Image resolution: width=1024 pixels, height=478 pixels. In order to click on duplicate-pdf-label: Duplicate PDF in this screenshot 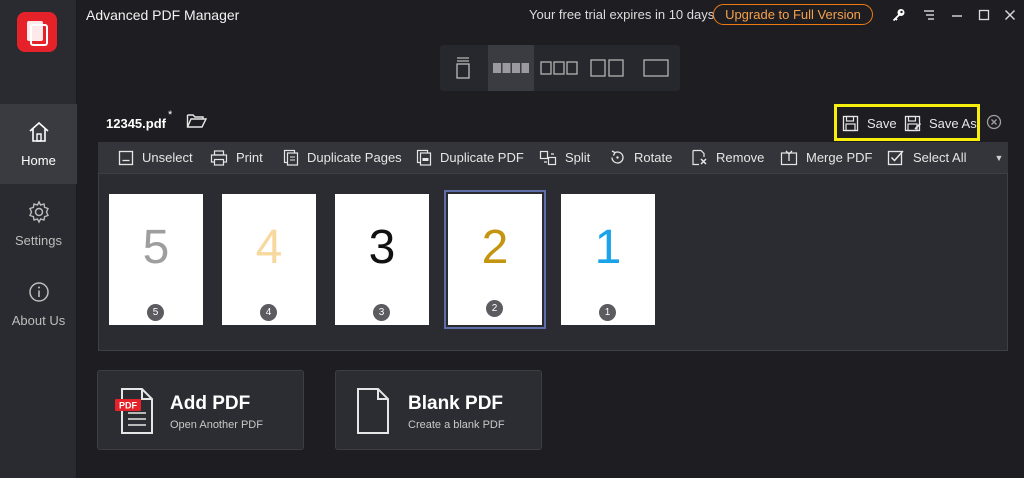, I will do `click(482, 157)`.